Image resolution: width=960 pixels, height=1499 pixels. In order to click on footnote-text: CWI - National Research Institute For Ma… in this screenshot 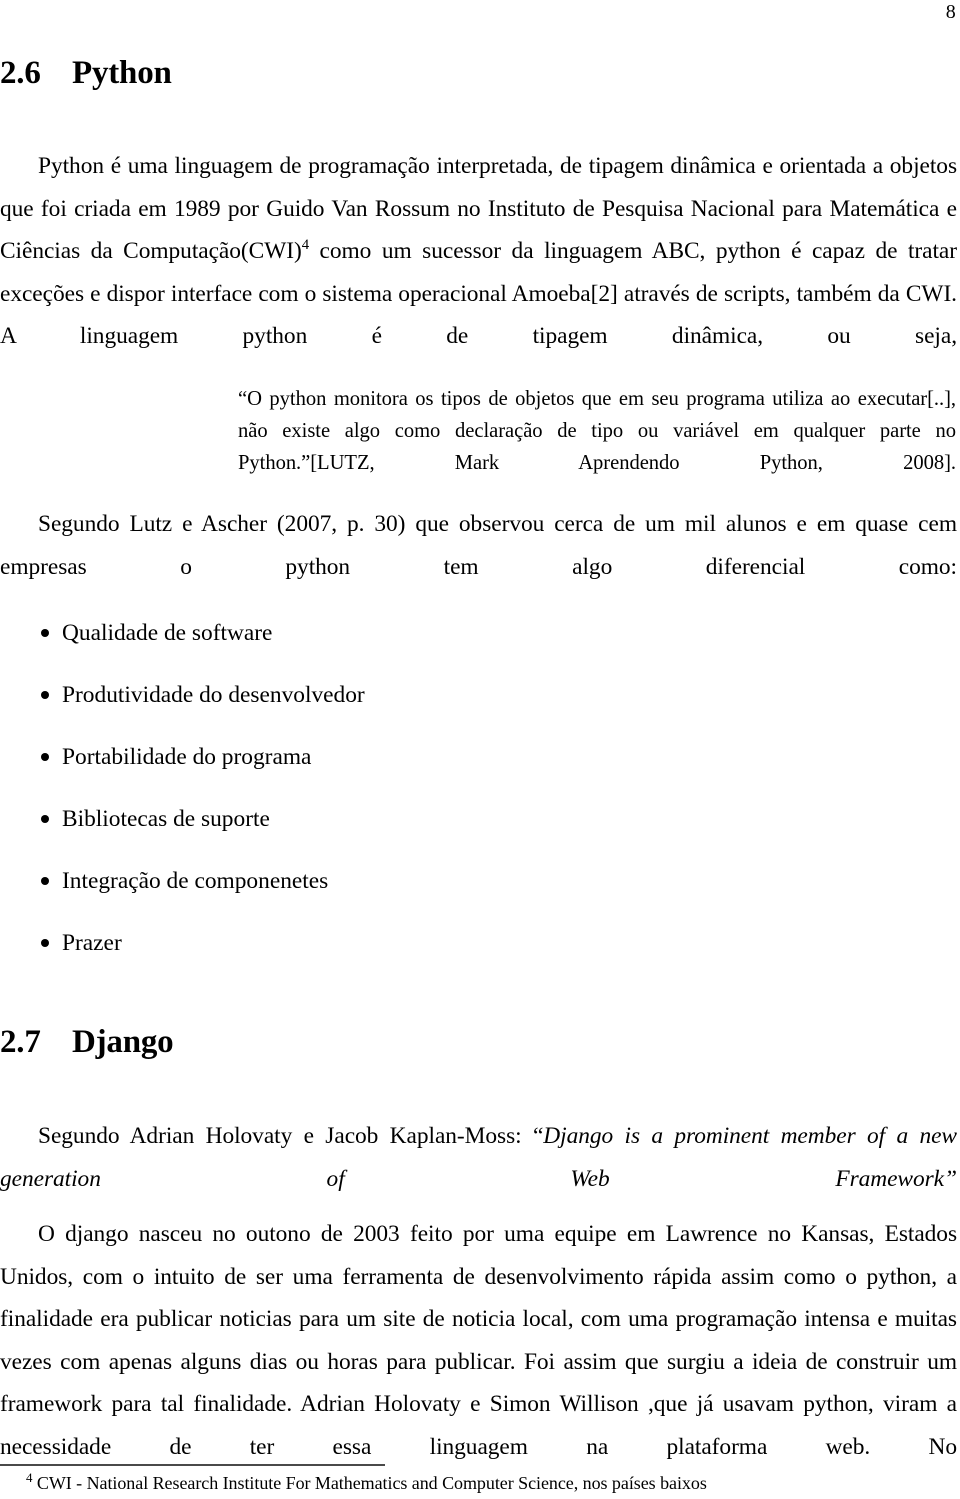, I will do `click(369, 1483)`.